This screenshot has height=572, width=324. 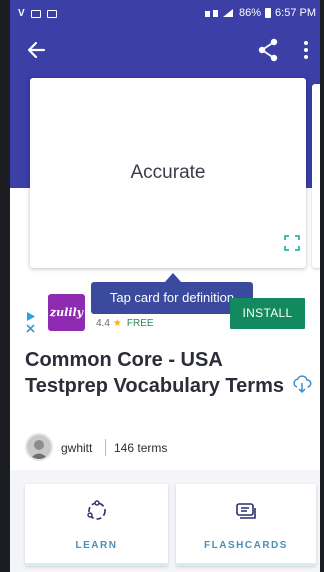 What do you see at coordinates (96, 545) in the screenshot?
I see `learn-label: LEARN` at bounding box center [96, 545].